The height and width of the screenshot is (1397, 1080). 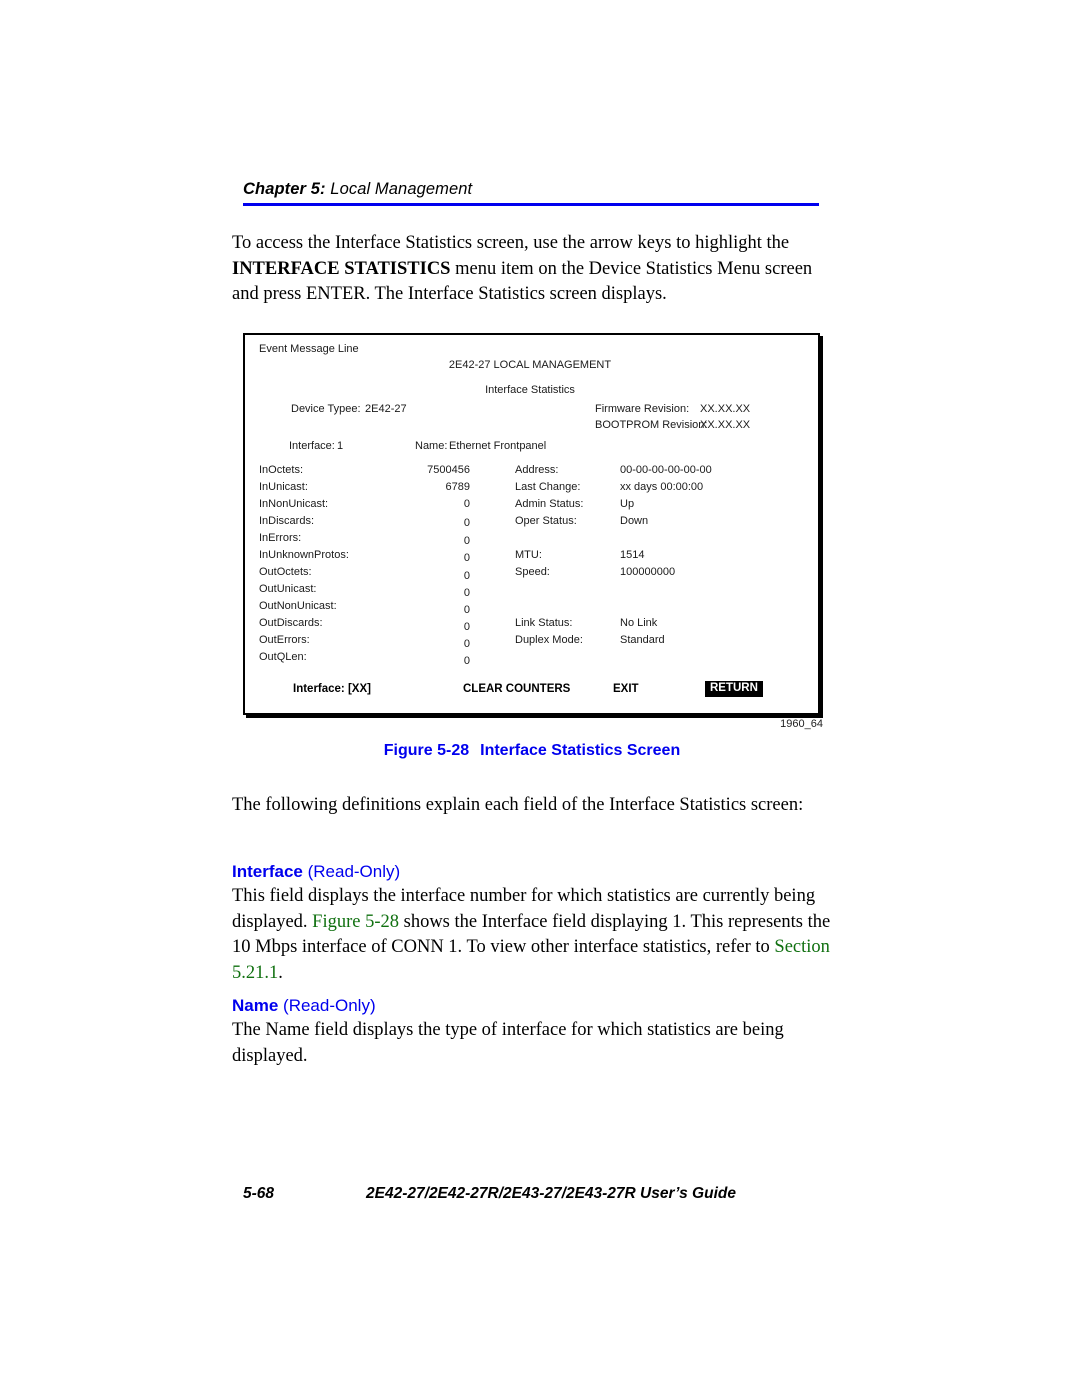 I want to click on stat-label: OutUnicast:, so click(x=288, y=589).